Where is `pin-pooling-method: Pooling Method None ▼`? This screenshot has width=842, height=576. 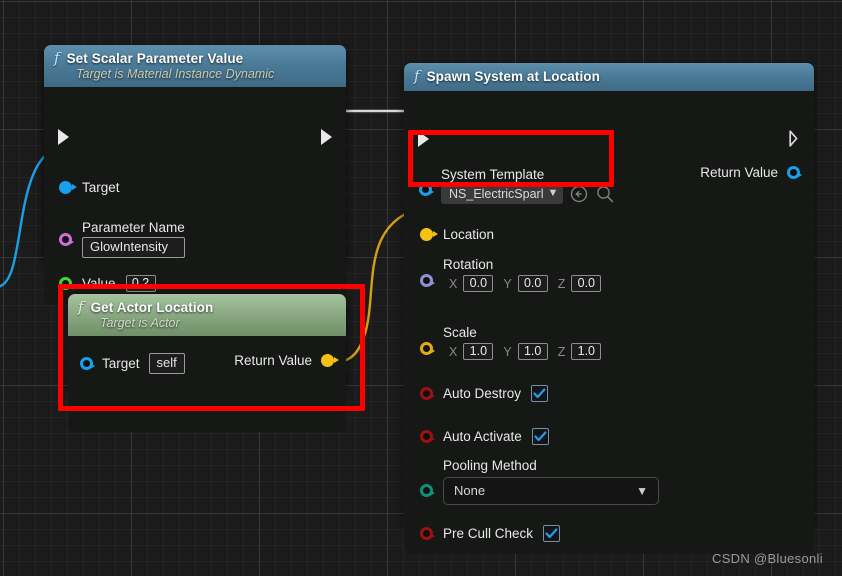
pin-pooling-method: Pooling Method None ▼ is located at coordinates (539, 481).